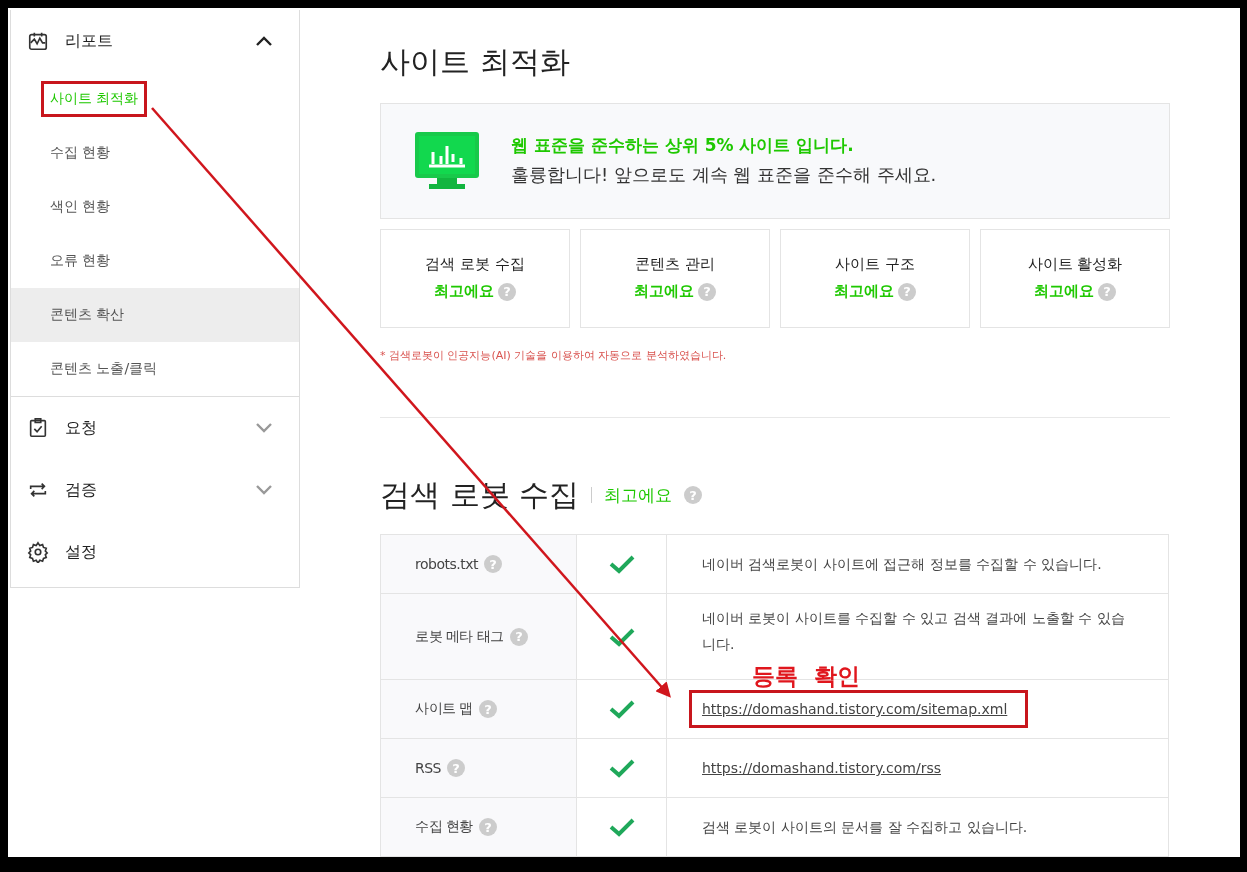 The height and width of the screenshot is (872, 1247). Describe the element at coordinates (155, 41) in the screenshot. I see `sidebar-group: 리포트` at that location.